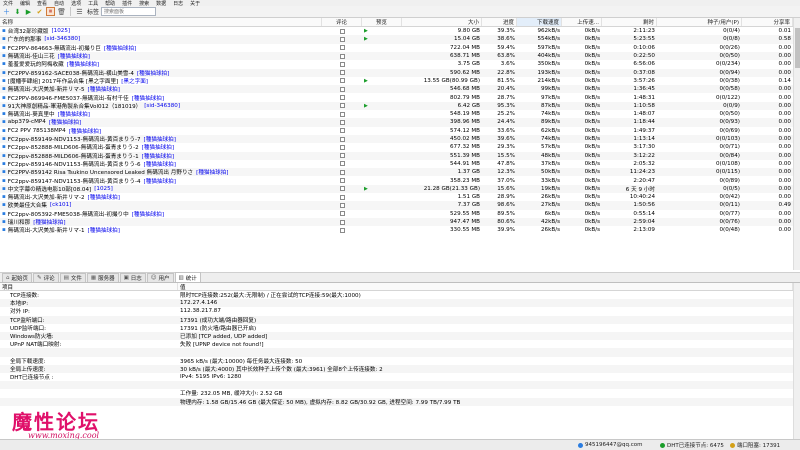 This screenshot has width=800, height=450. Describe the element at coordinates (50, 11) in the screenshot. I see `pause-icon: ⏸` at that location.